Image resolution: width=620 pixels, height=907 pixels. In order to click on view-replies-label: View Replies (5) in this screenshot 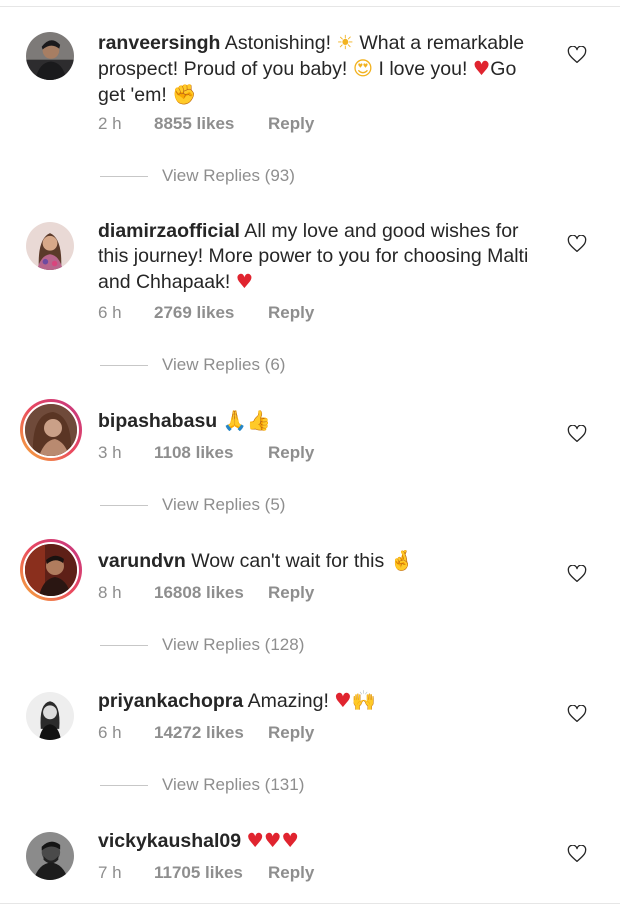, I will do `click(224, 504)`.